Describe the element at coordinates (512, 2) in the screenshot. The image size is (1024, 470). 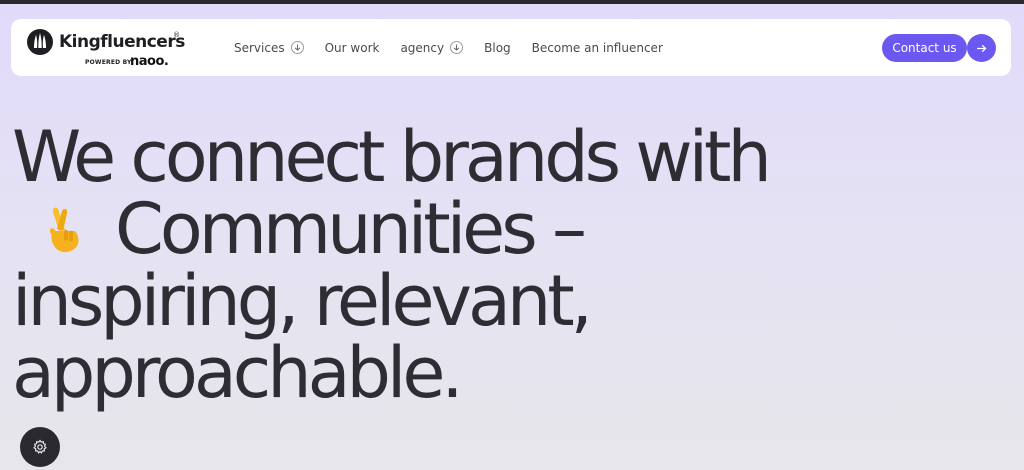
I see `browser-top-strip` at that location.